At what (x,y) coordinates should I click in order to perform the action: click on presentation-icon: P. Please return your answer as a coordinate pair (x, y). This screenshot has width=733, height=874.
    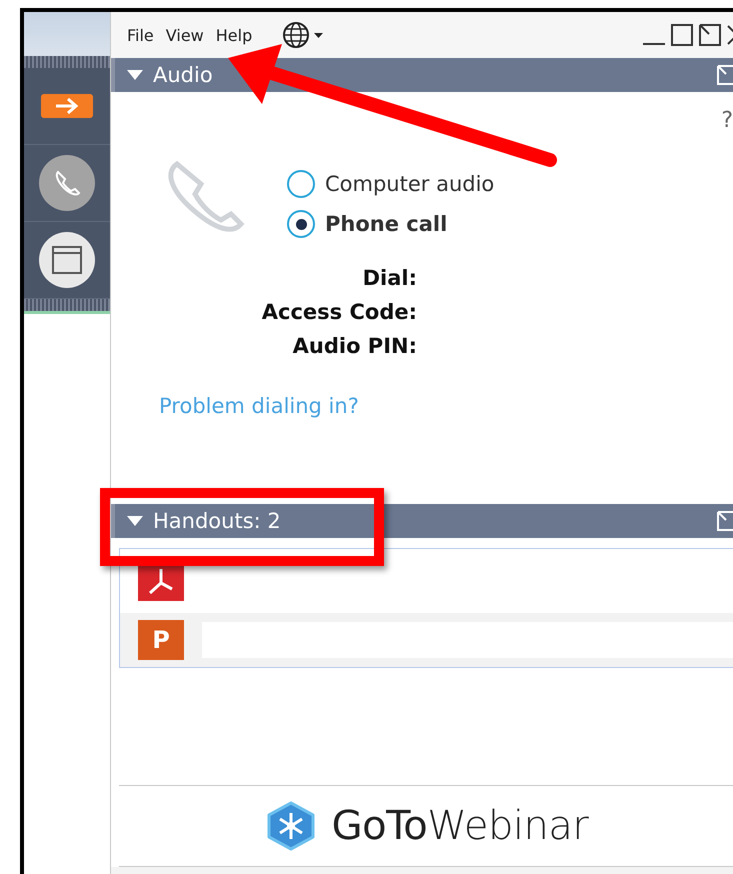
    Looking at the image, I should click on (161, 640).